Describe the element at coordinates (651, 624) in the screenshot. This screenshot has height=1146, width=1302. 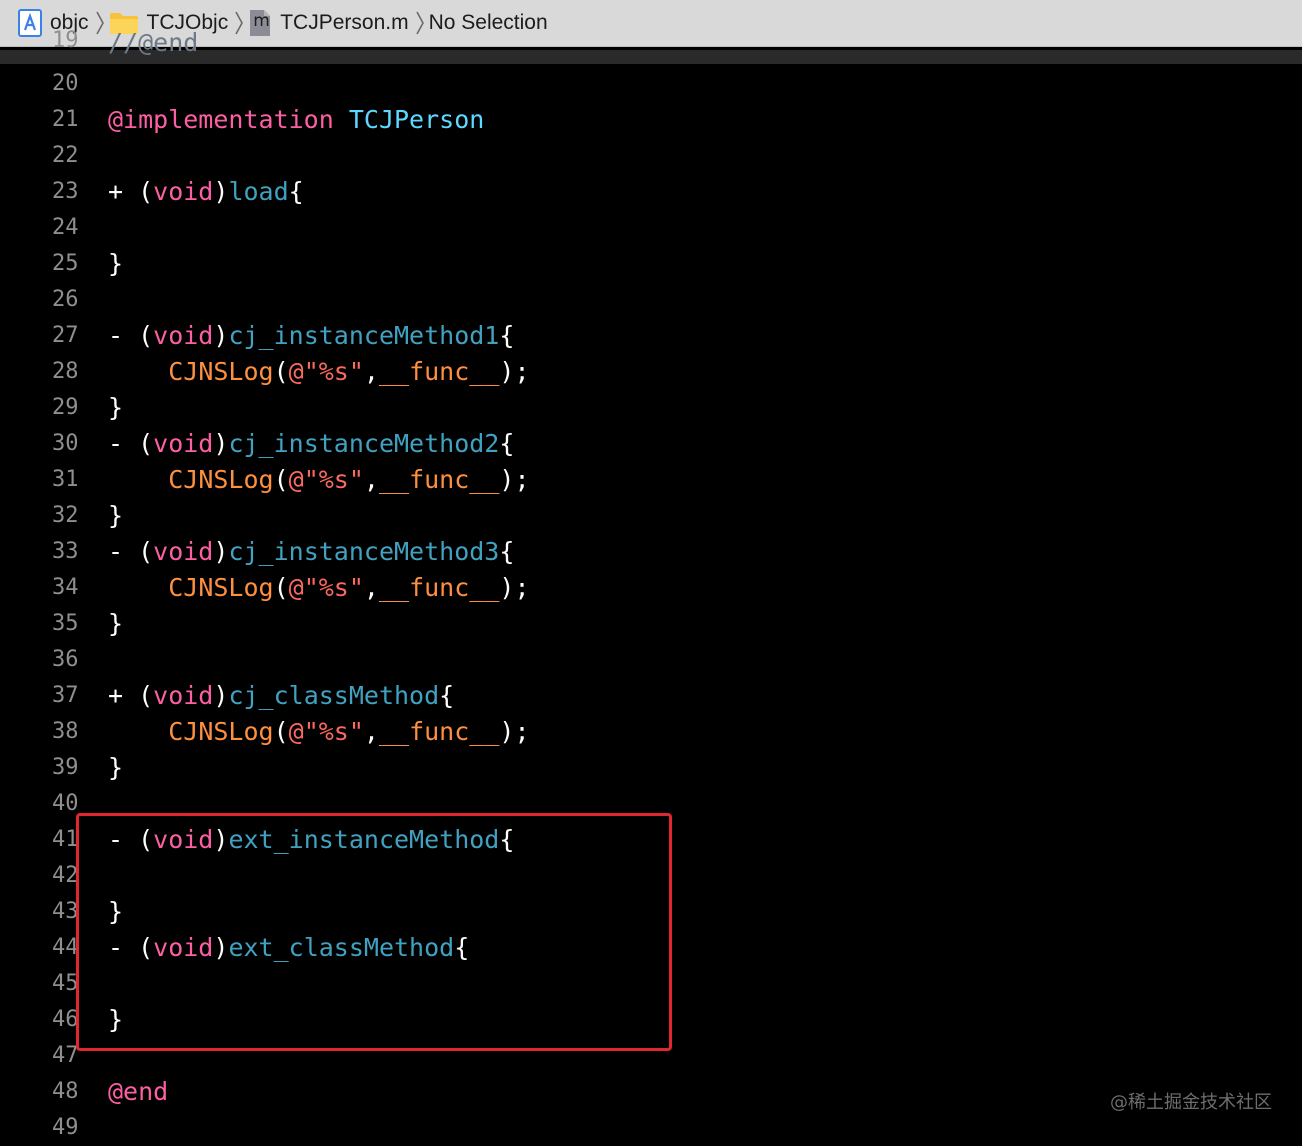
I see `code-line: 35}` at that location.